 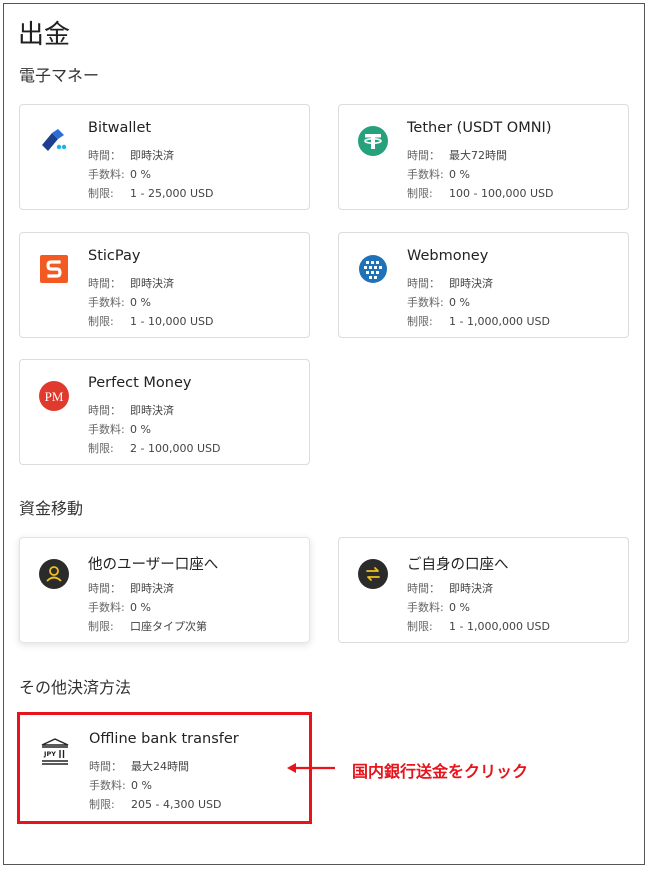 I want to click on method-name: Tether (USDT OMNI), so click(x=479, y=128).